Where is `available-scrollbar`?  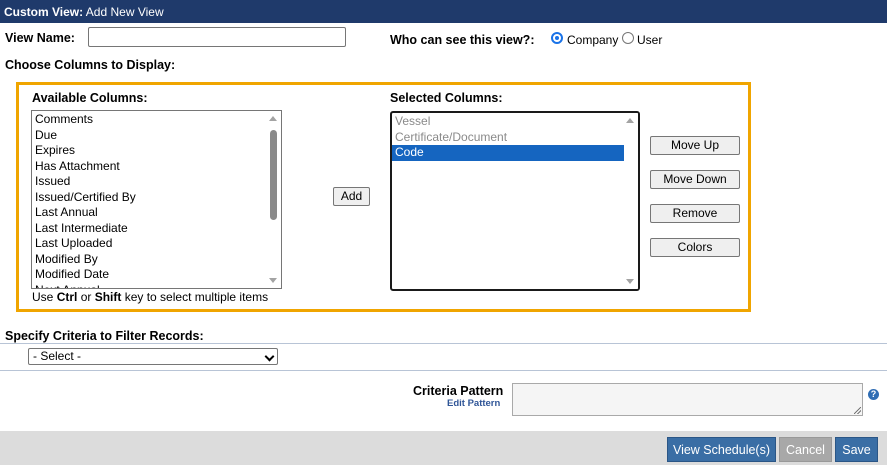 available-scrollbar is located at coordinates (274, 199).